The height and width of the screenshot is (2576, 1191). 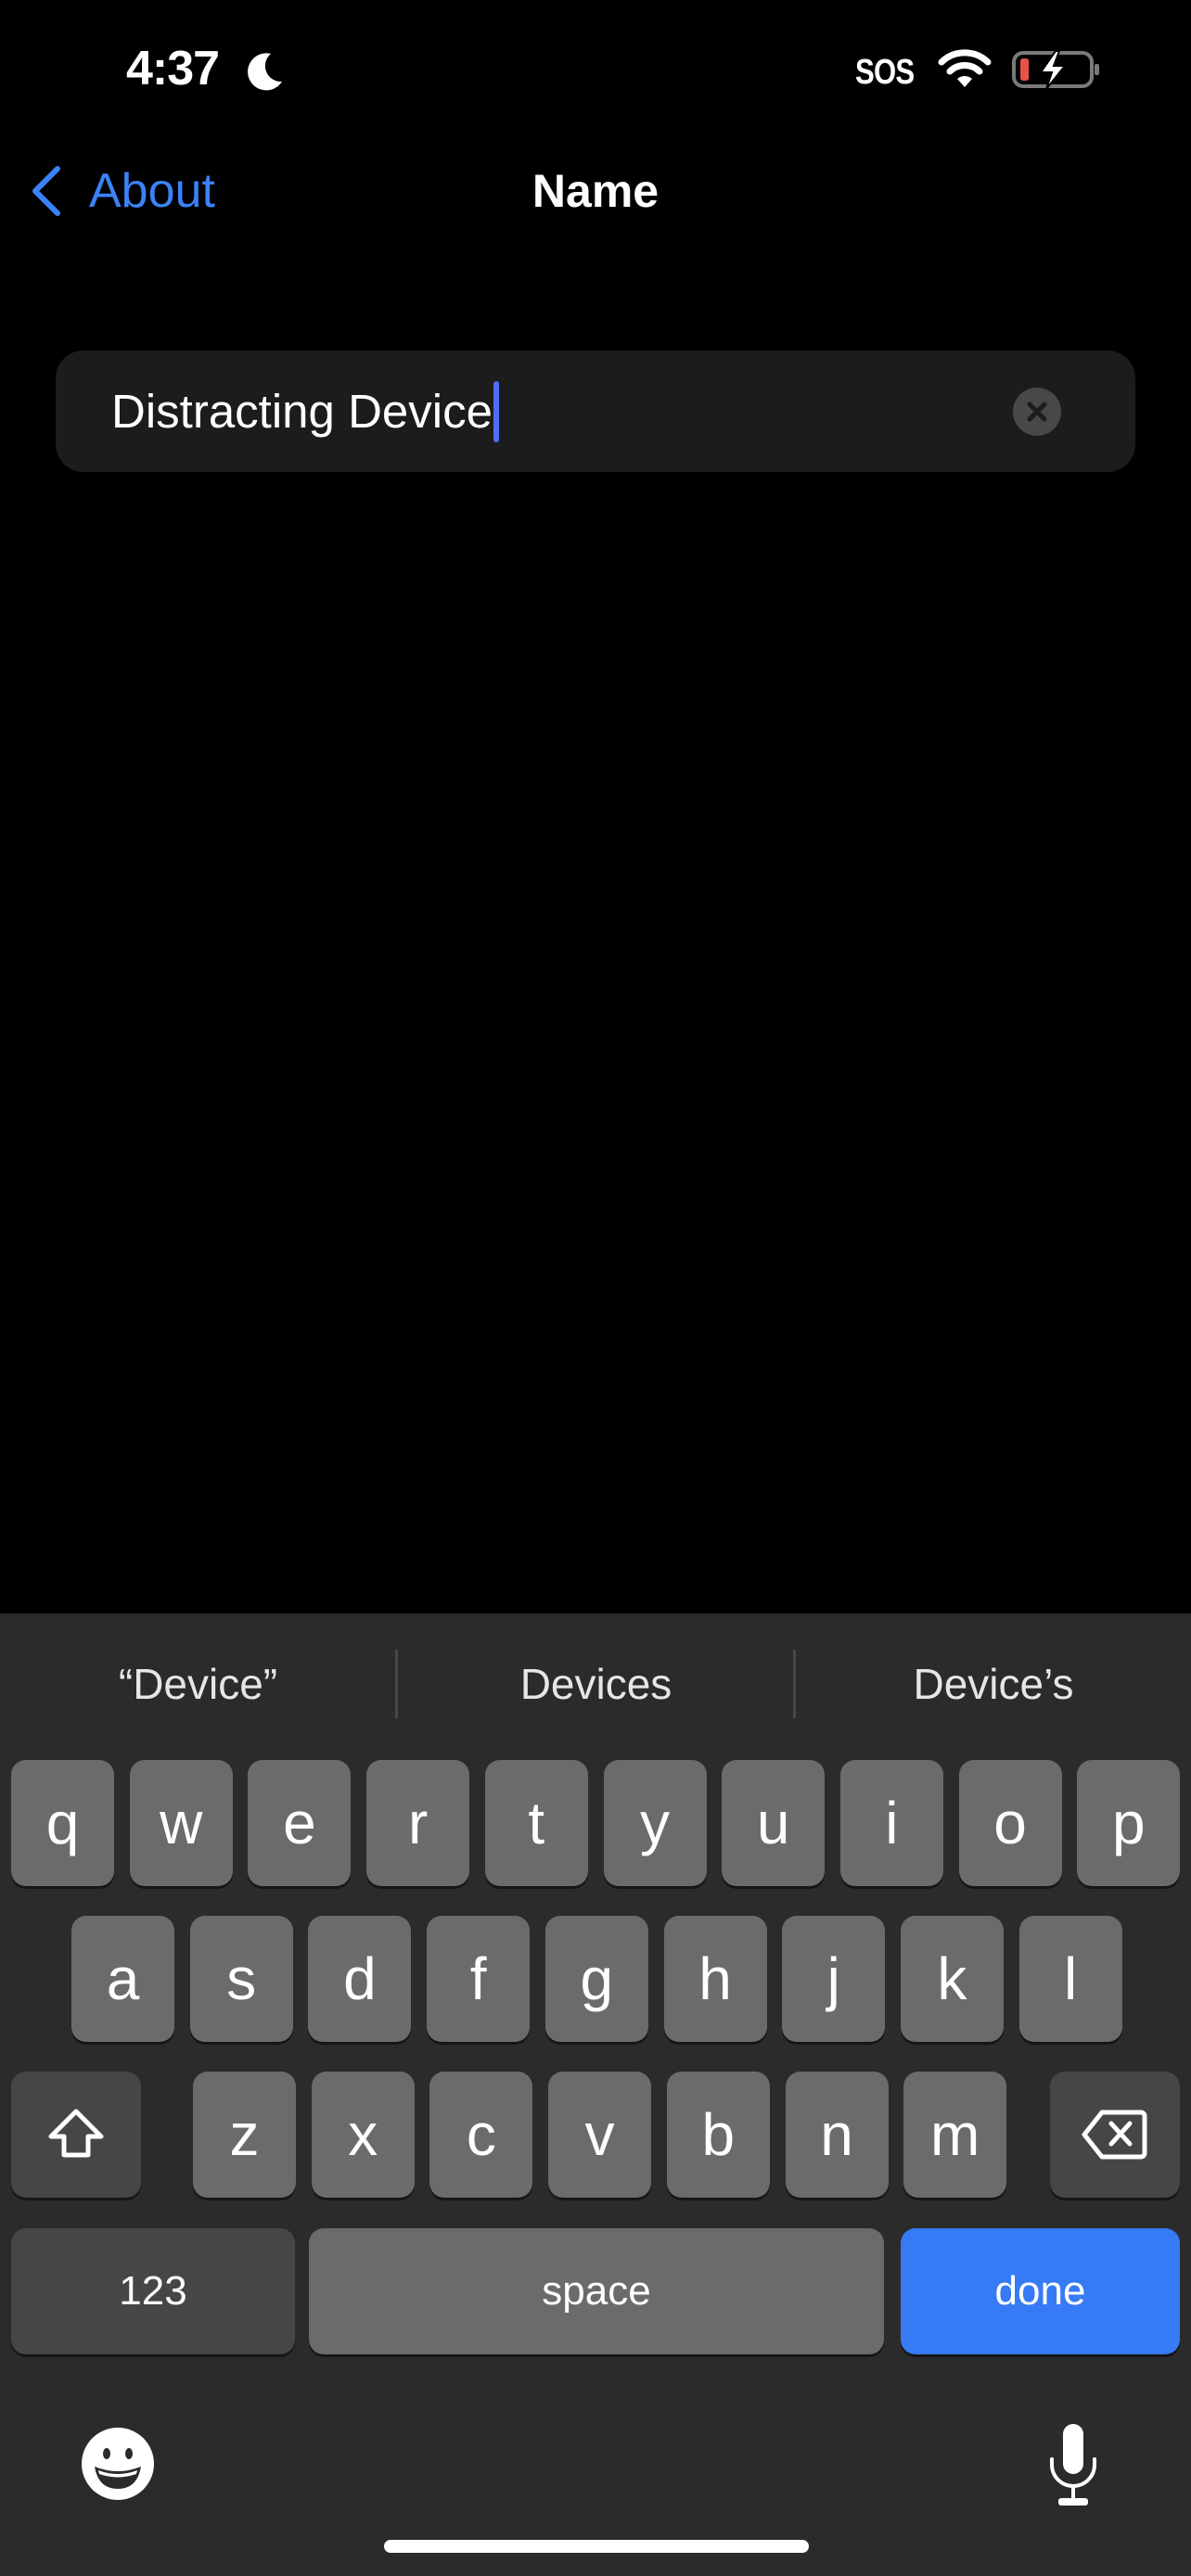 I want to click on key-d: d, so click(x=360, y=1979).